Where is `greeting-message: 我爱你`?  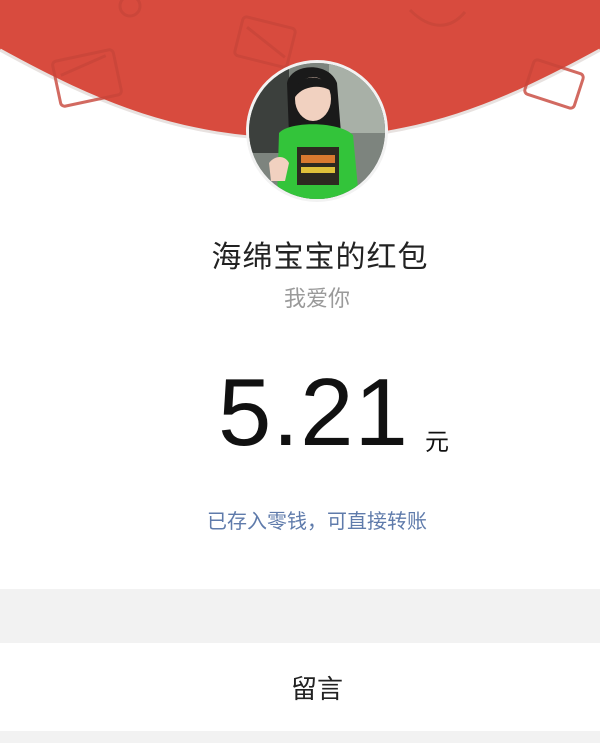
greeting-message: 我爱你 is located at coordinates (316, 299).